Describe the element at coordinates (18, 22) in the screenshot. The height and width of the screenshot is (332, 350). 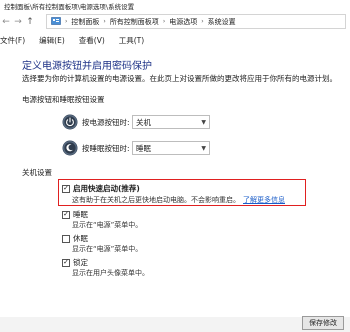
I see `forward-arrow-icon: →` at that location.